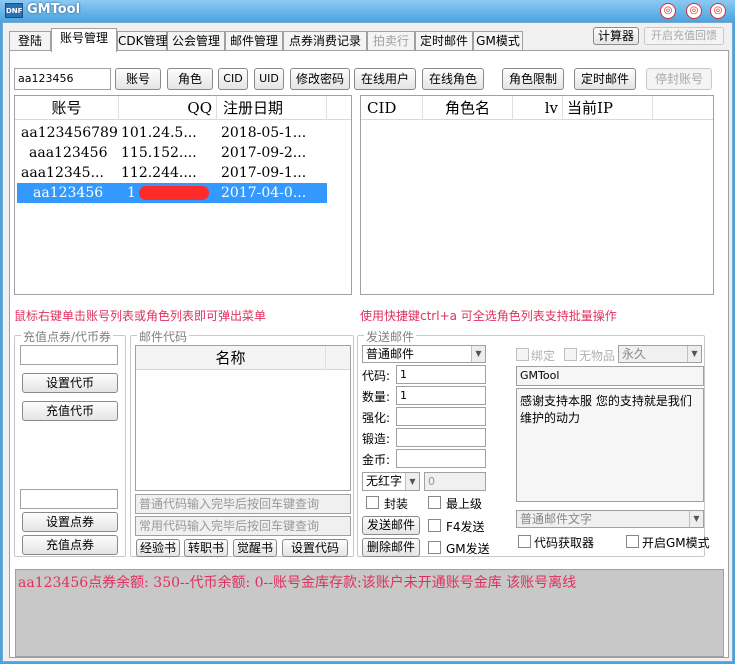 This screenshot has height=664, width=735. Describe the element at coordinates (190, 79) in the screenshot. I see `role-search-button: 角色` at that location.